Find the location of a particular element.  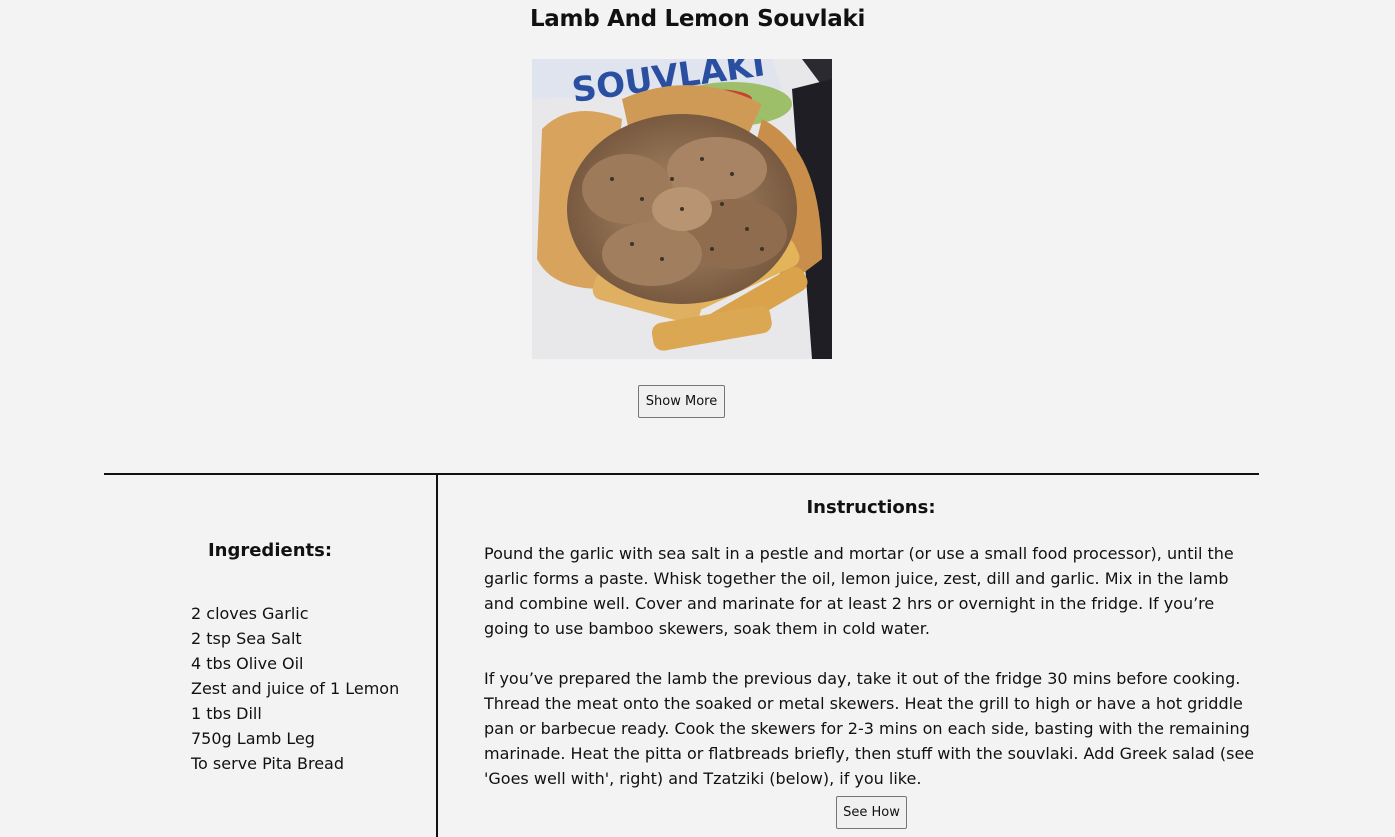

ingredient-item: 1 tbs Dill is located at coordinates (226, 713).